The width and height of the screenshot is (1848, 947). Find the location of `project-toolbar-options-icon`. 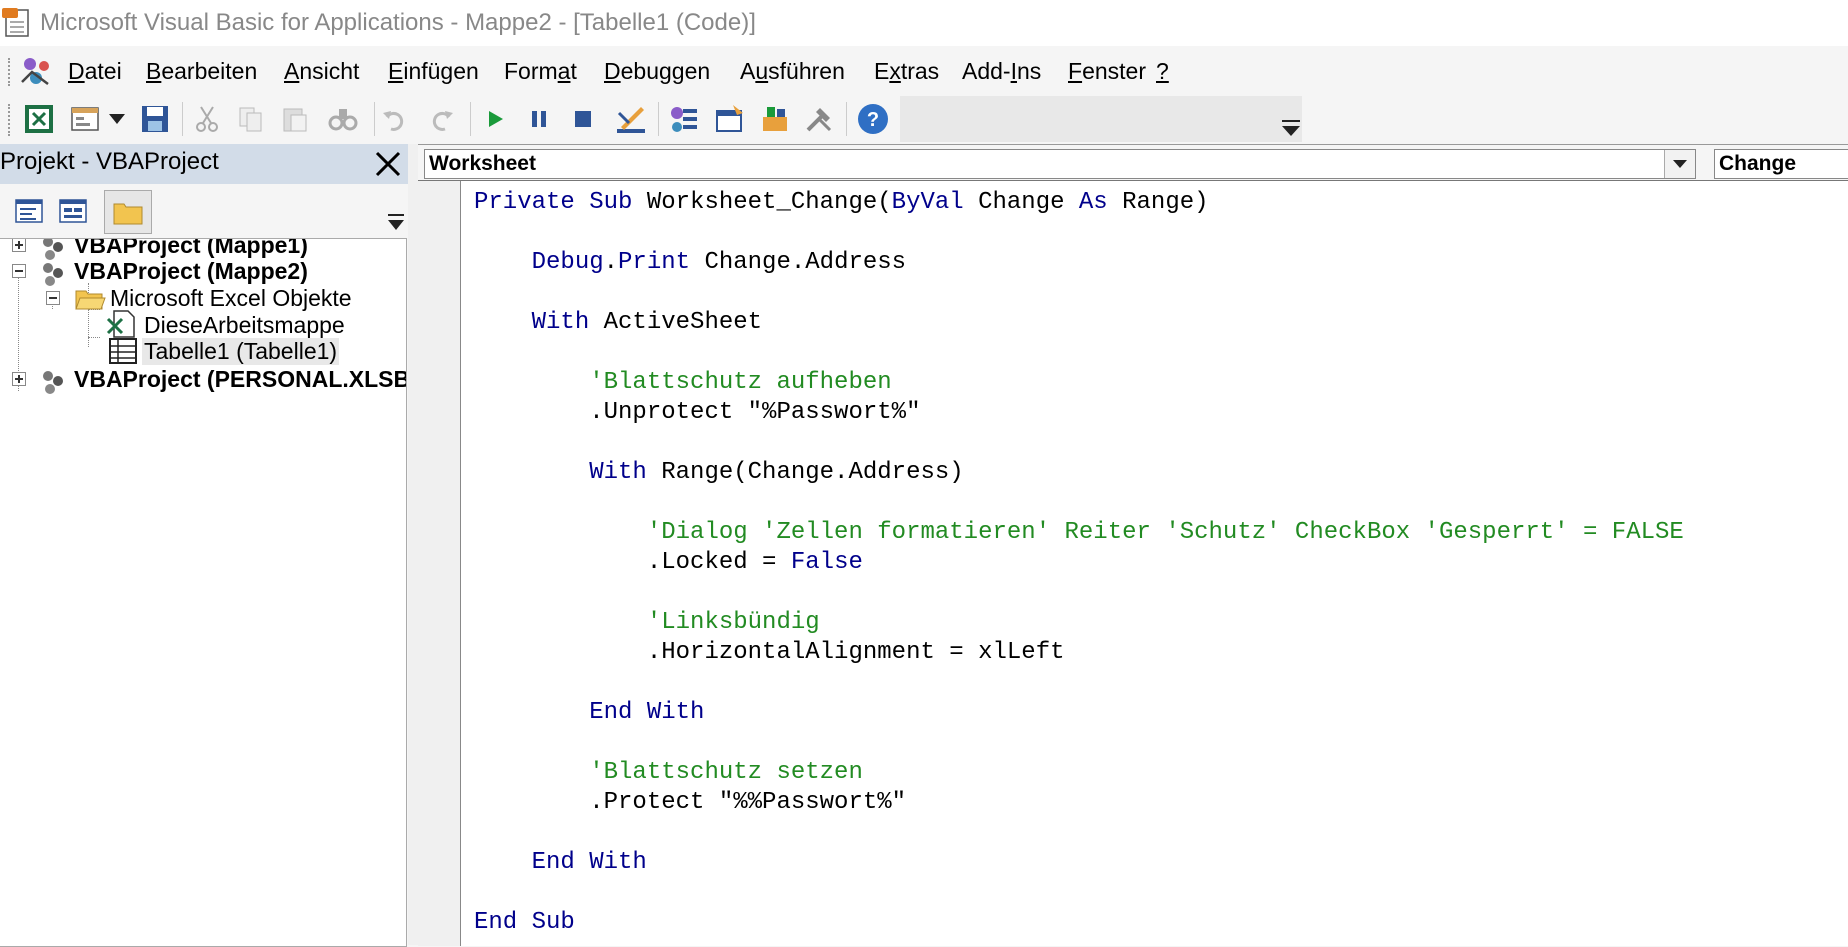

project-toolbar-options-icon is located at coordinates (396, 214).